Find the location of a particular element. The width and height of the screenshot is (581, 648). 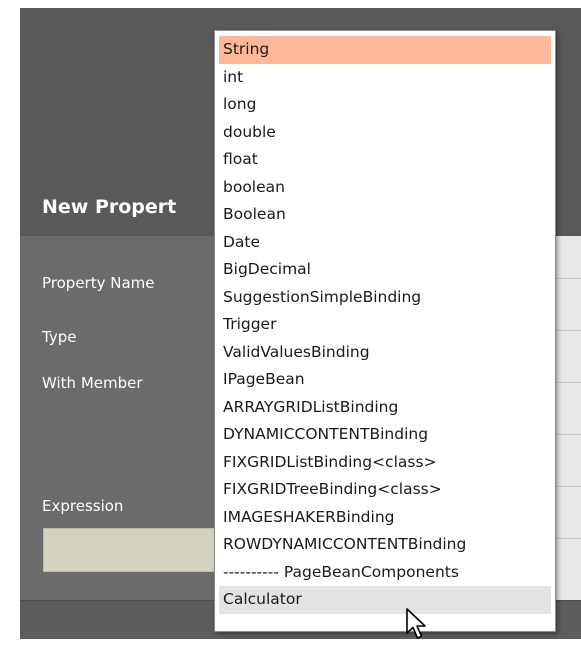

property-name-label: Property Name is located at coordinates (98, 283).